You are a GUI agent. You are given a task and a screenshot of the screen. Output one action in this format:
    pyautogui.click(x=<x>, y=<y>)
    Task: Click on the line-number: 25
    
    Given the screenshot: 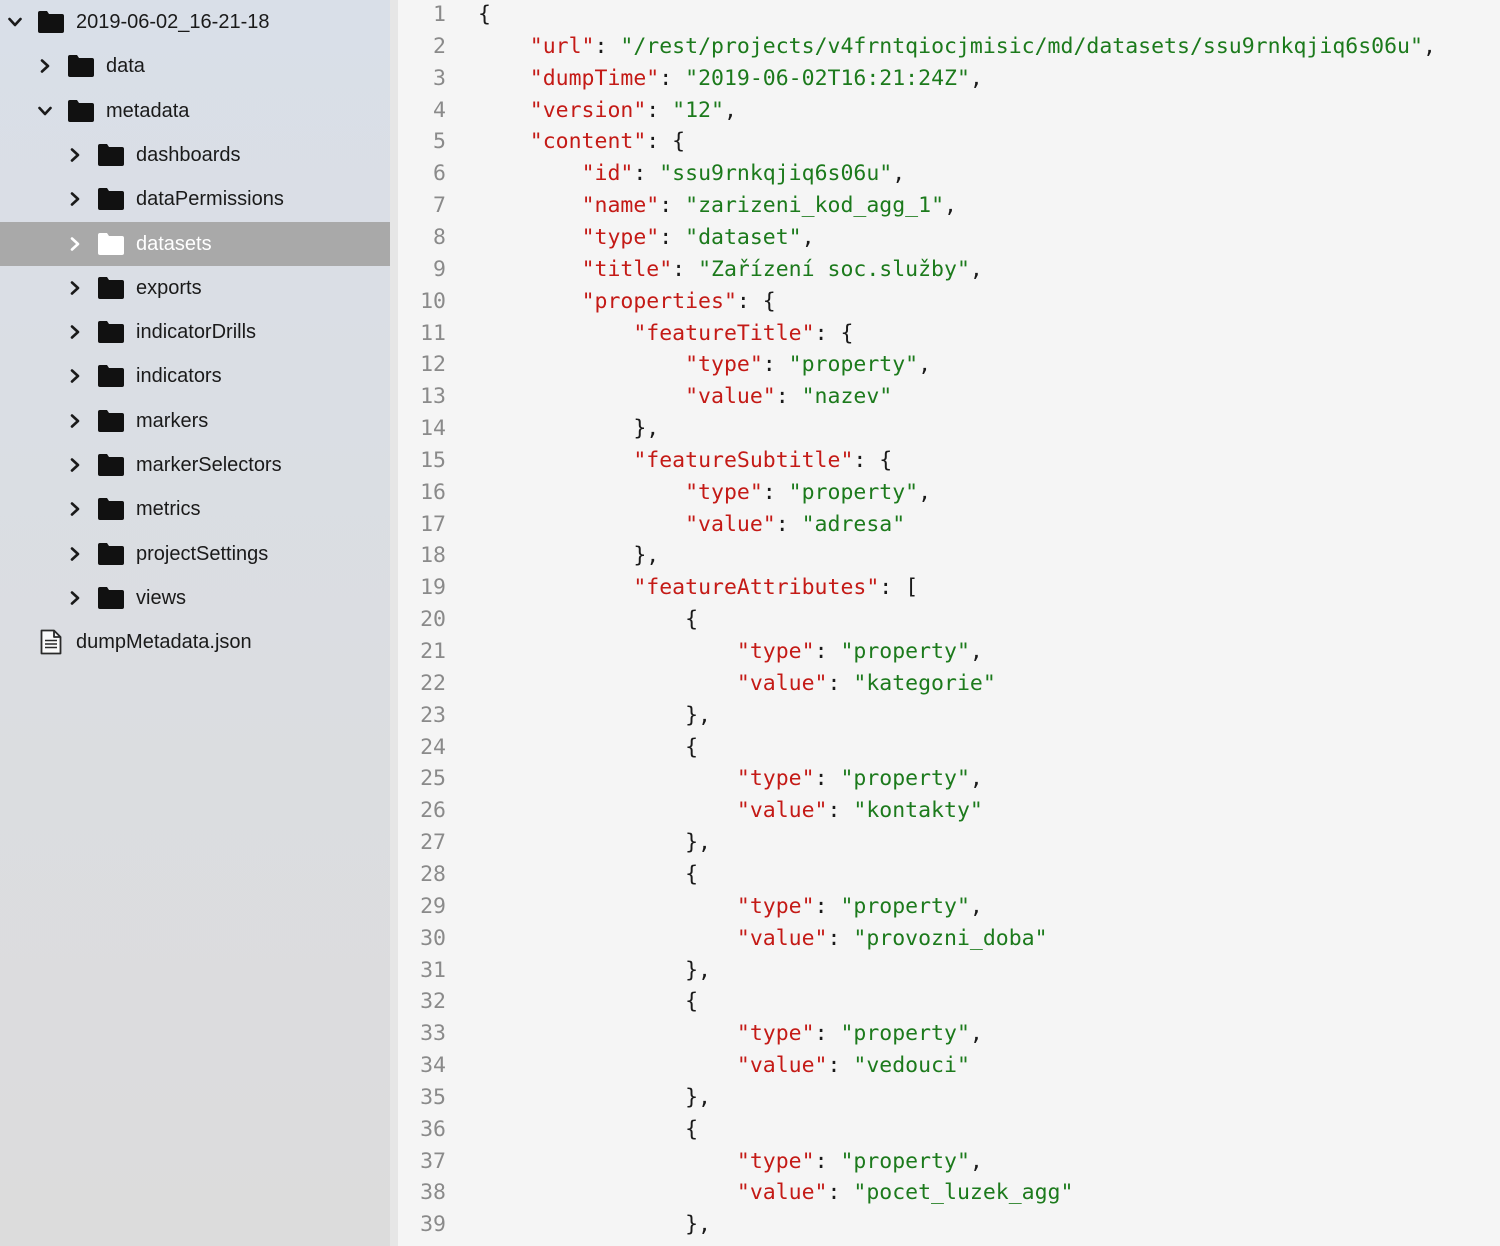 What is the action you would take?
    pyautogui.click(x=433, y=778)
    